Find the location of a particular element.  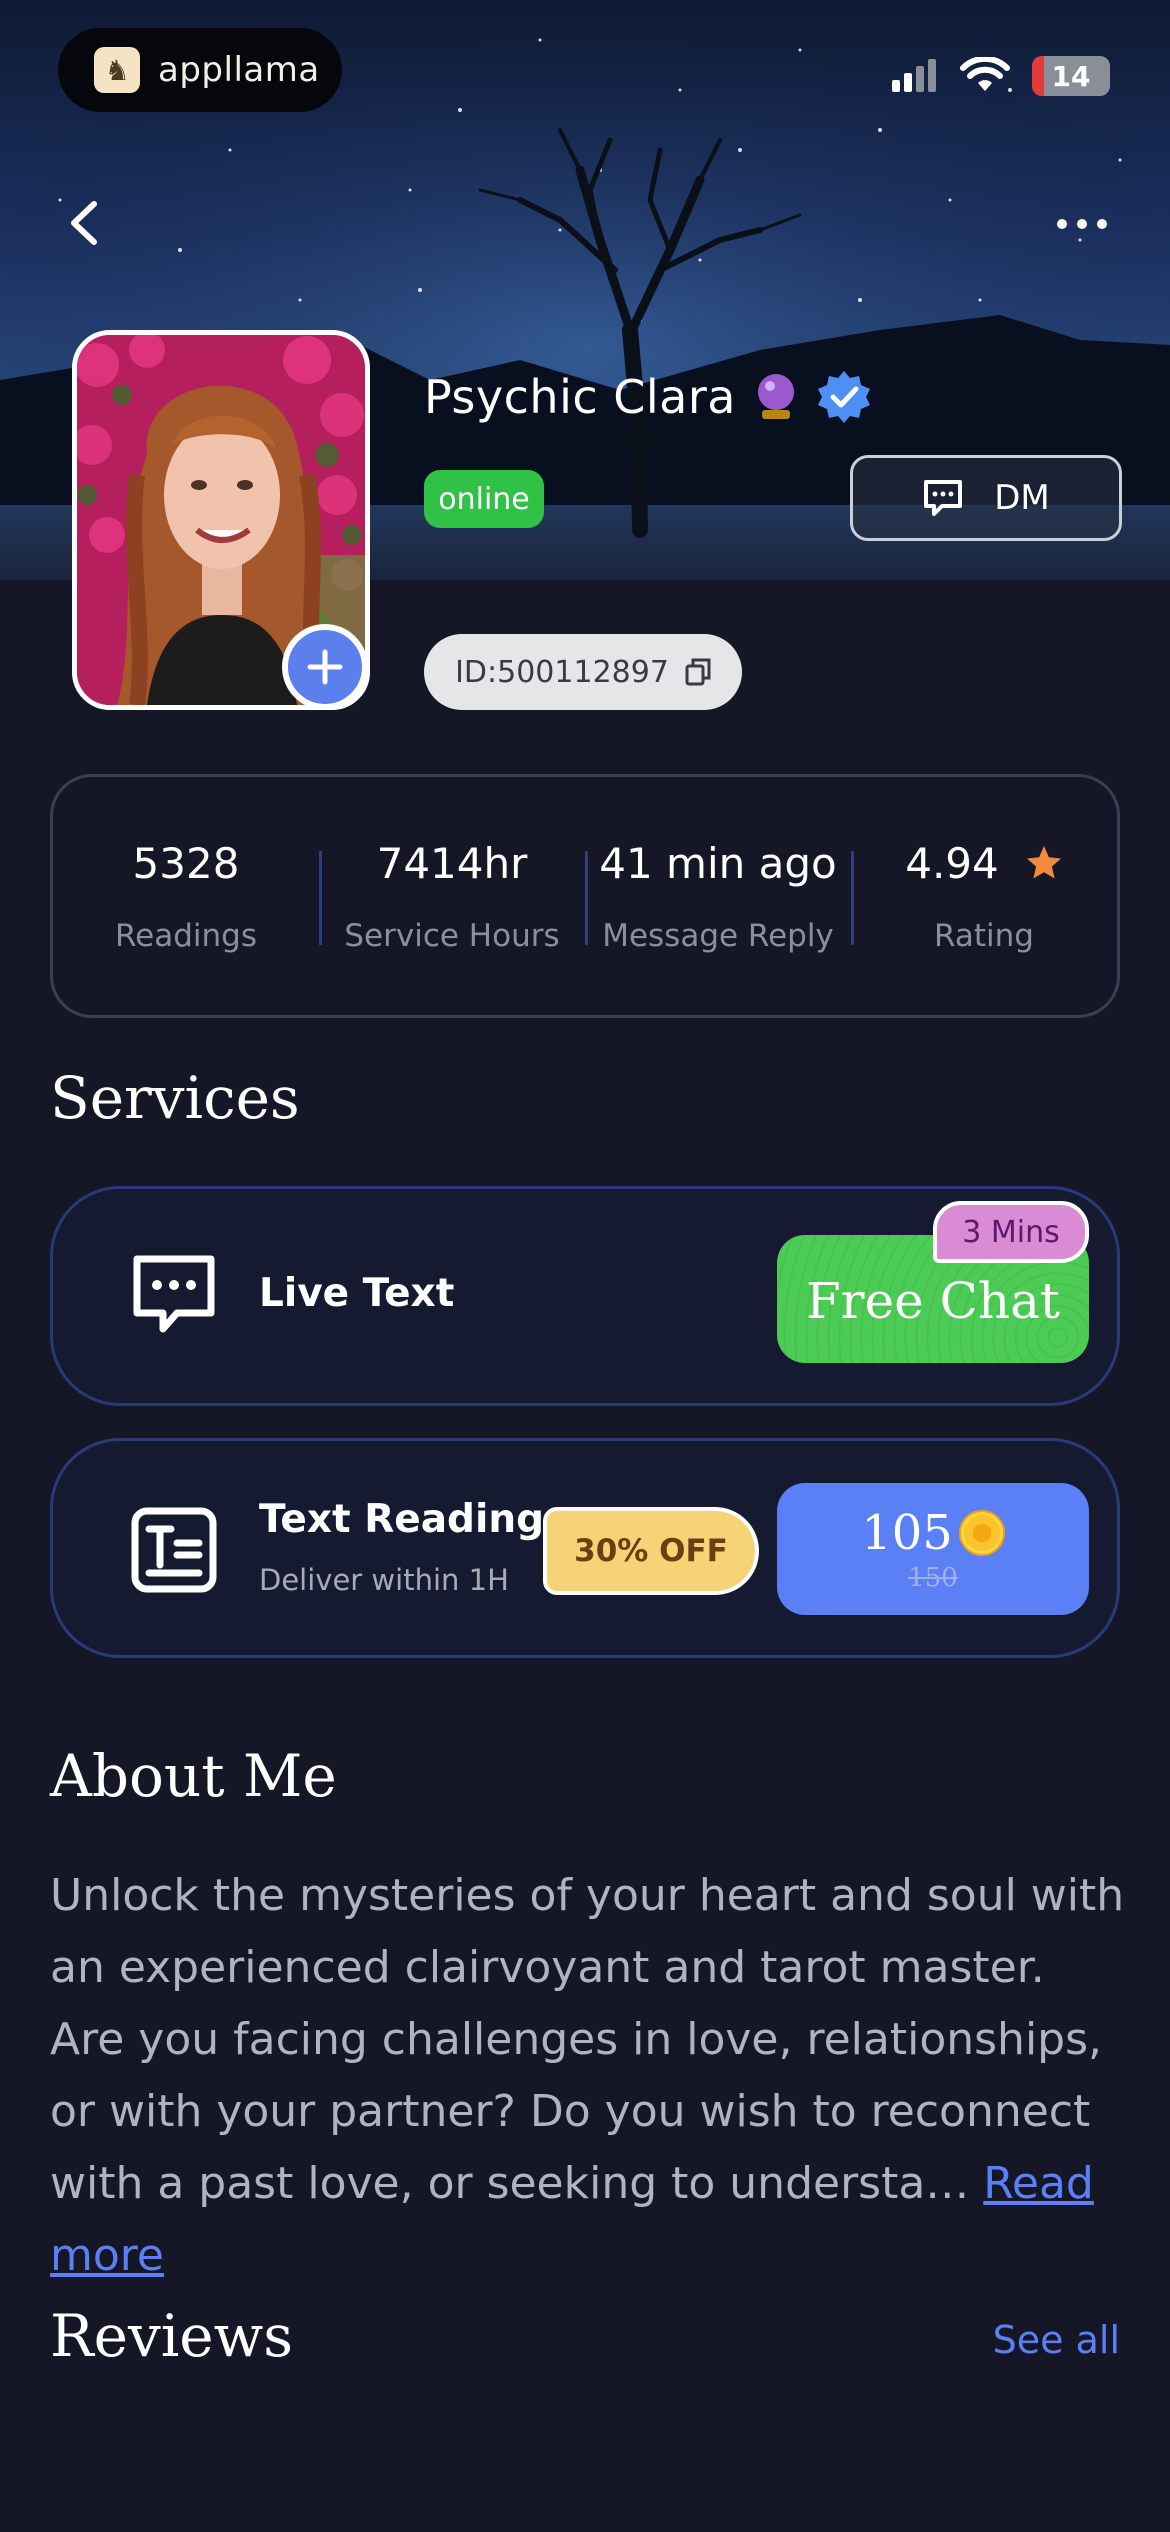

more-icon is located at coordinates (1082, 224).